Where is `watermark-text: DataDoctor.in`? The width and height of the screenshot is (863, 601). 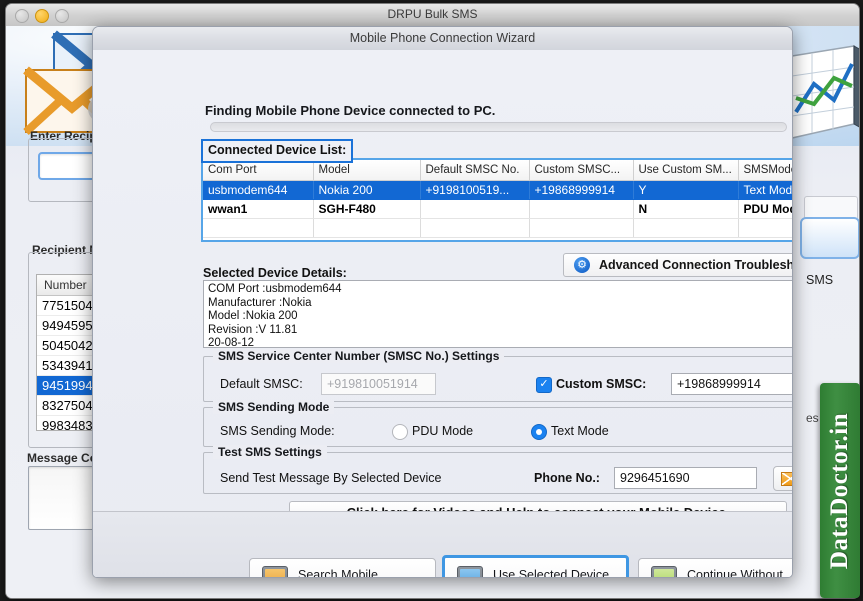
watermark-text: DataDoctor.in is located at coordinates (840, 490).